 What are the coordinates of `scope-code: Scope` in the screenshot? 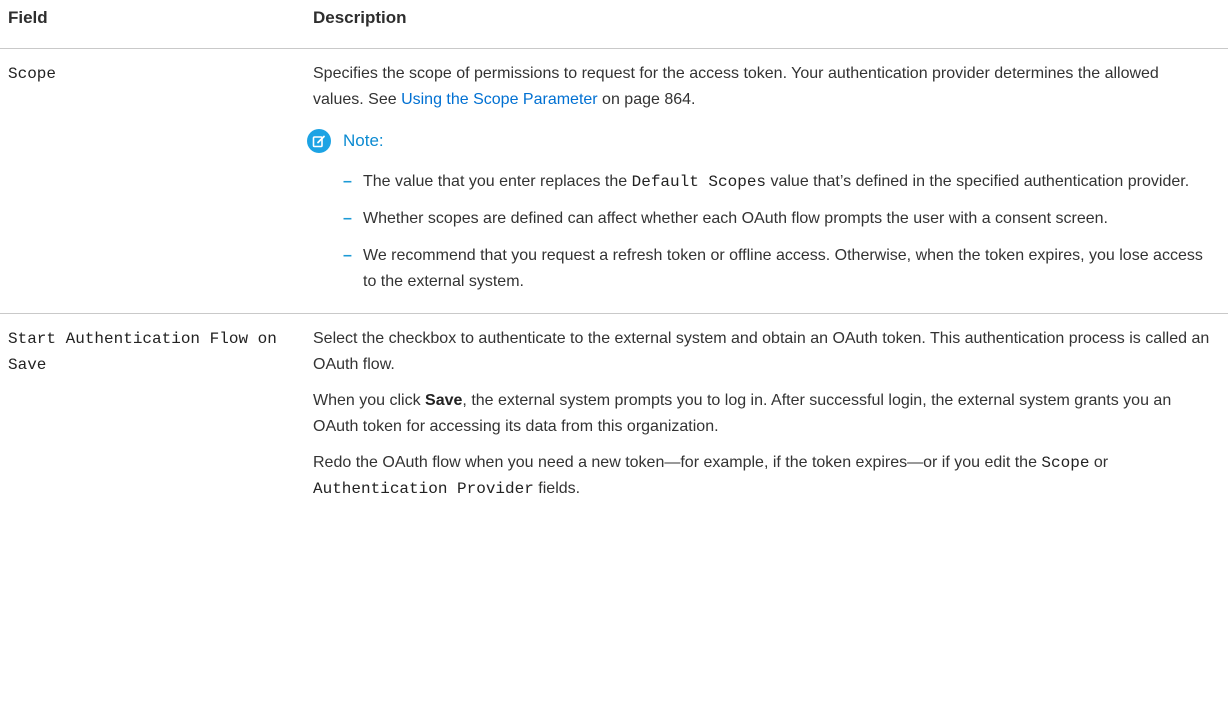 It's located at (1065, 463).